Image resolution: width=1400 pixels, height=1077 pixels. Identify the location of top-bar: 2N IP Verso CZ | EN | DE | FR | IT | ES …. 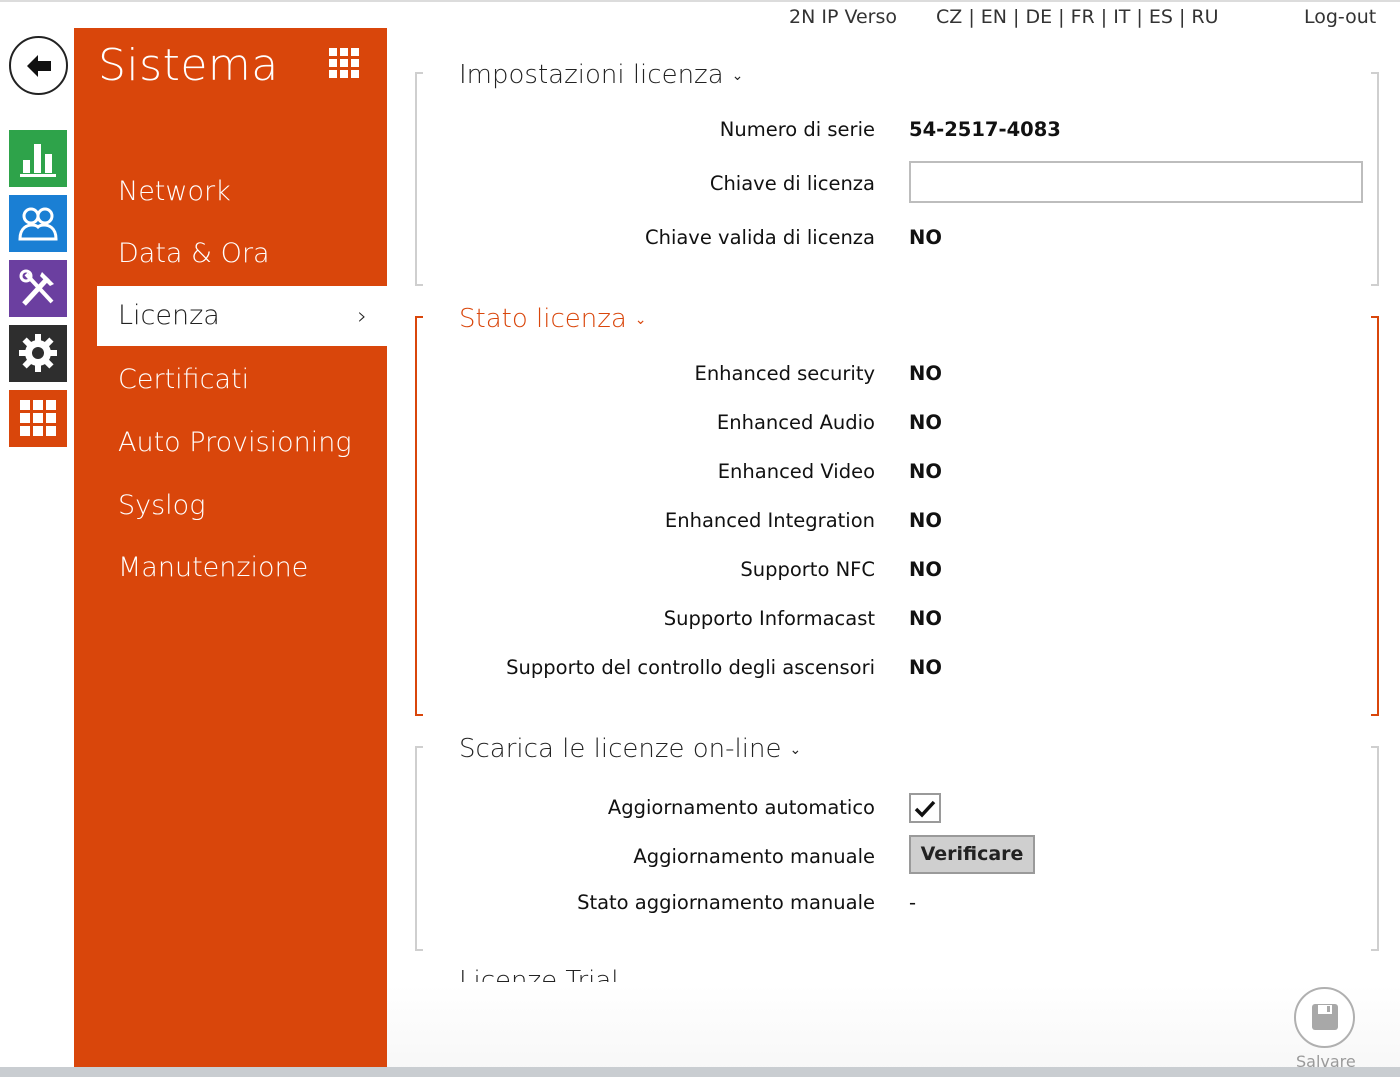
(700, 15).